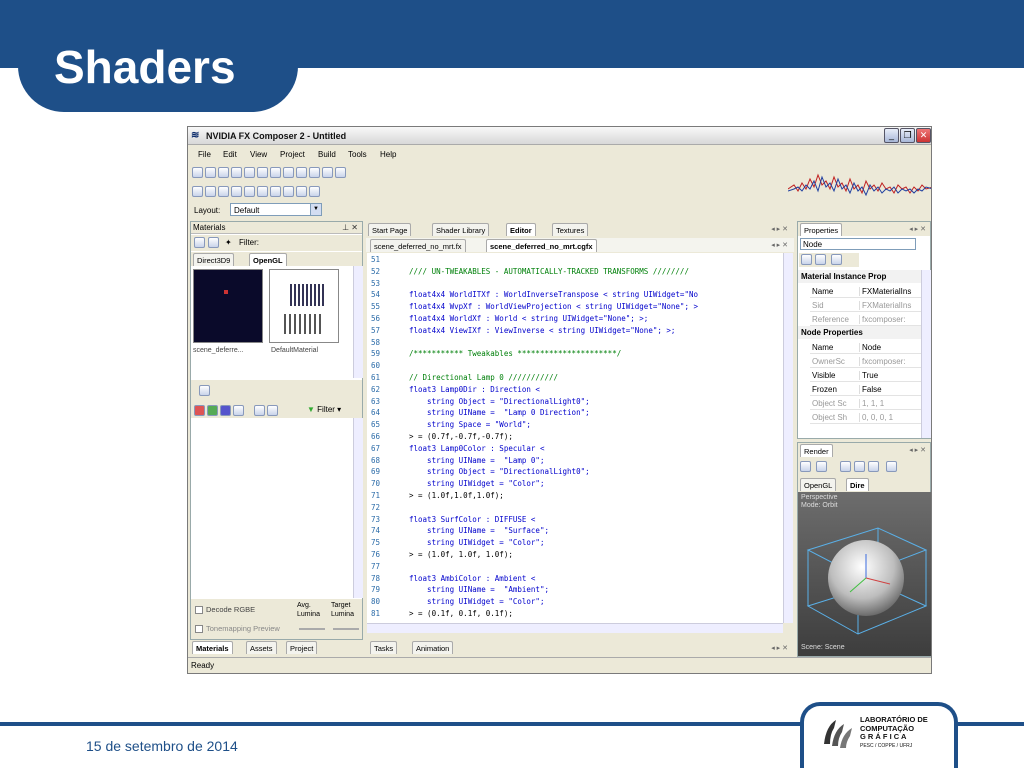 This screenshot has height=768, width=1024. What do you see at coordinates (314, 172) in the screenshot?
I see `paste-icon` at bounding box center [314, 172].